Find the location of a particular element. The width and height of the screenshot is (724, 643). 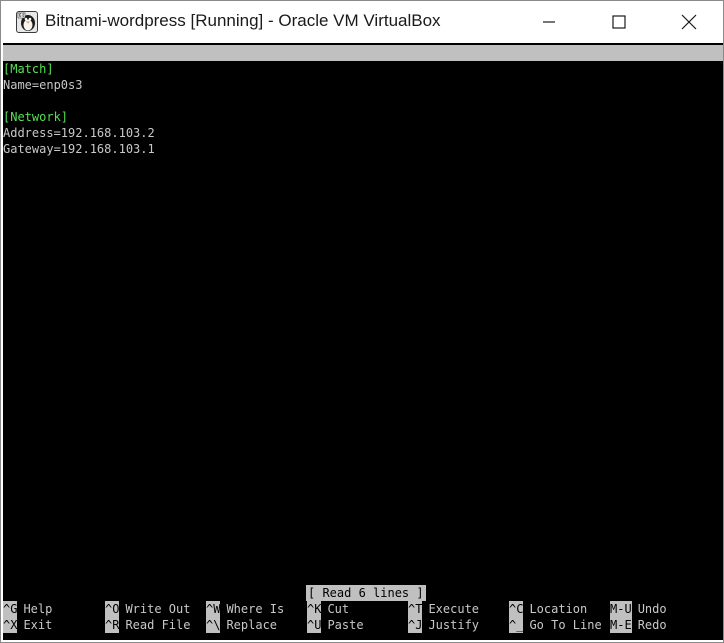

shortcut-justify: ^J Justify is located at coordinates (443, 625).